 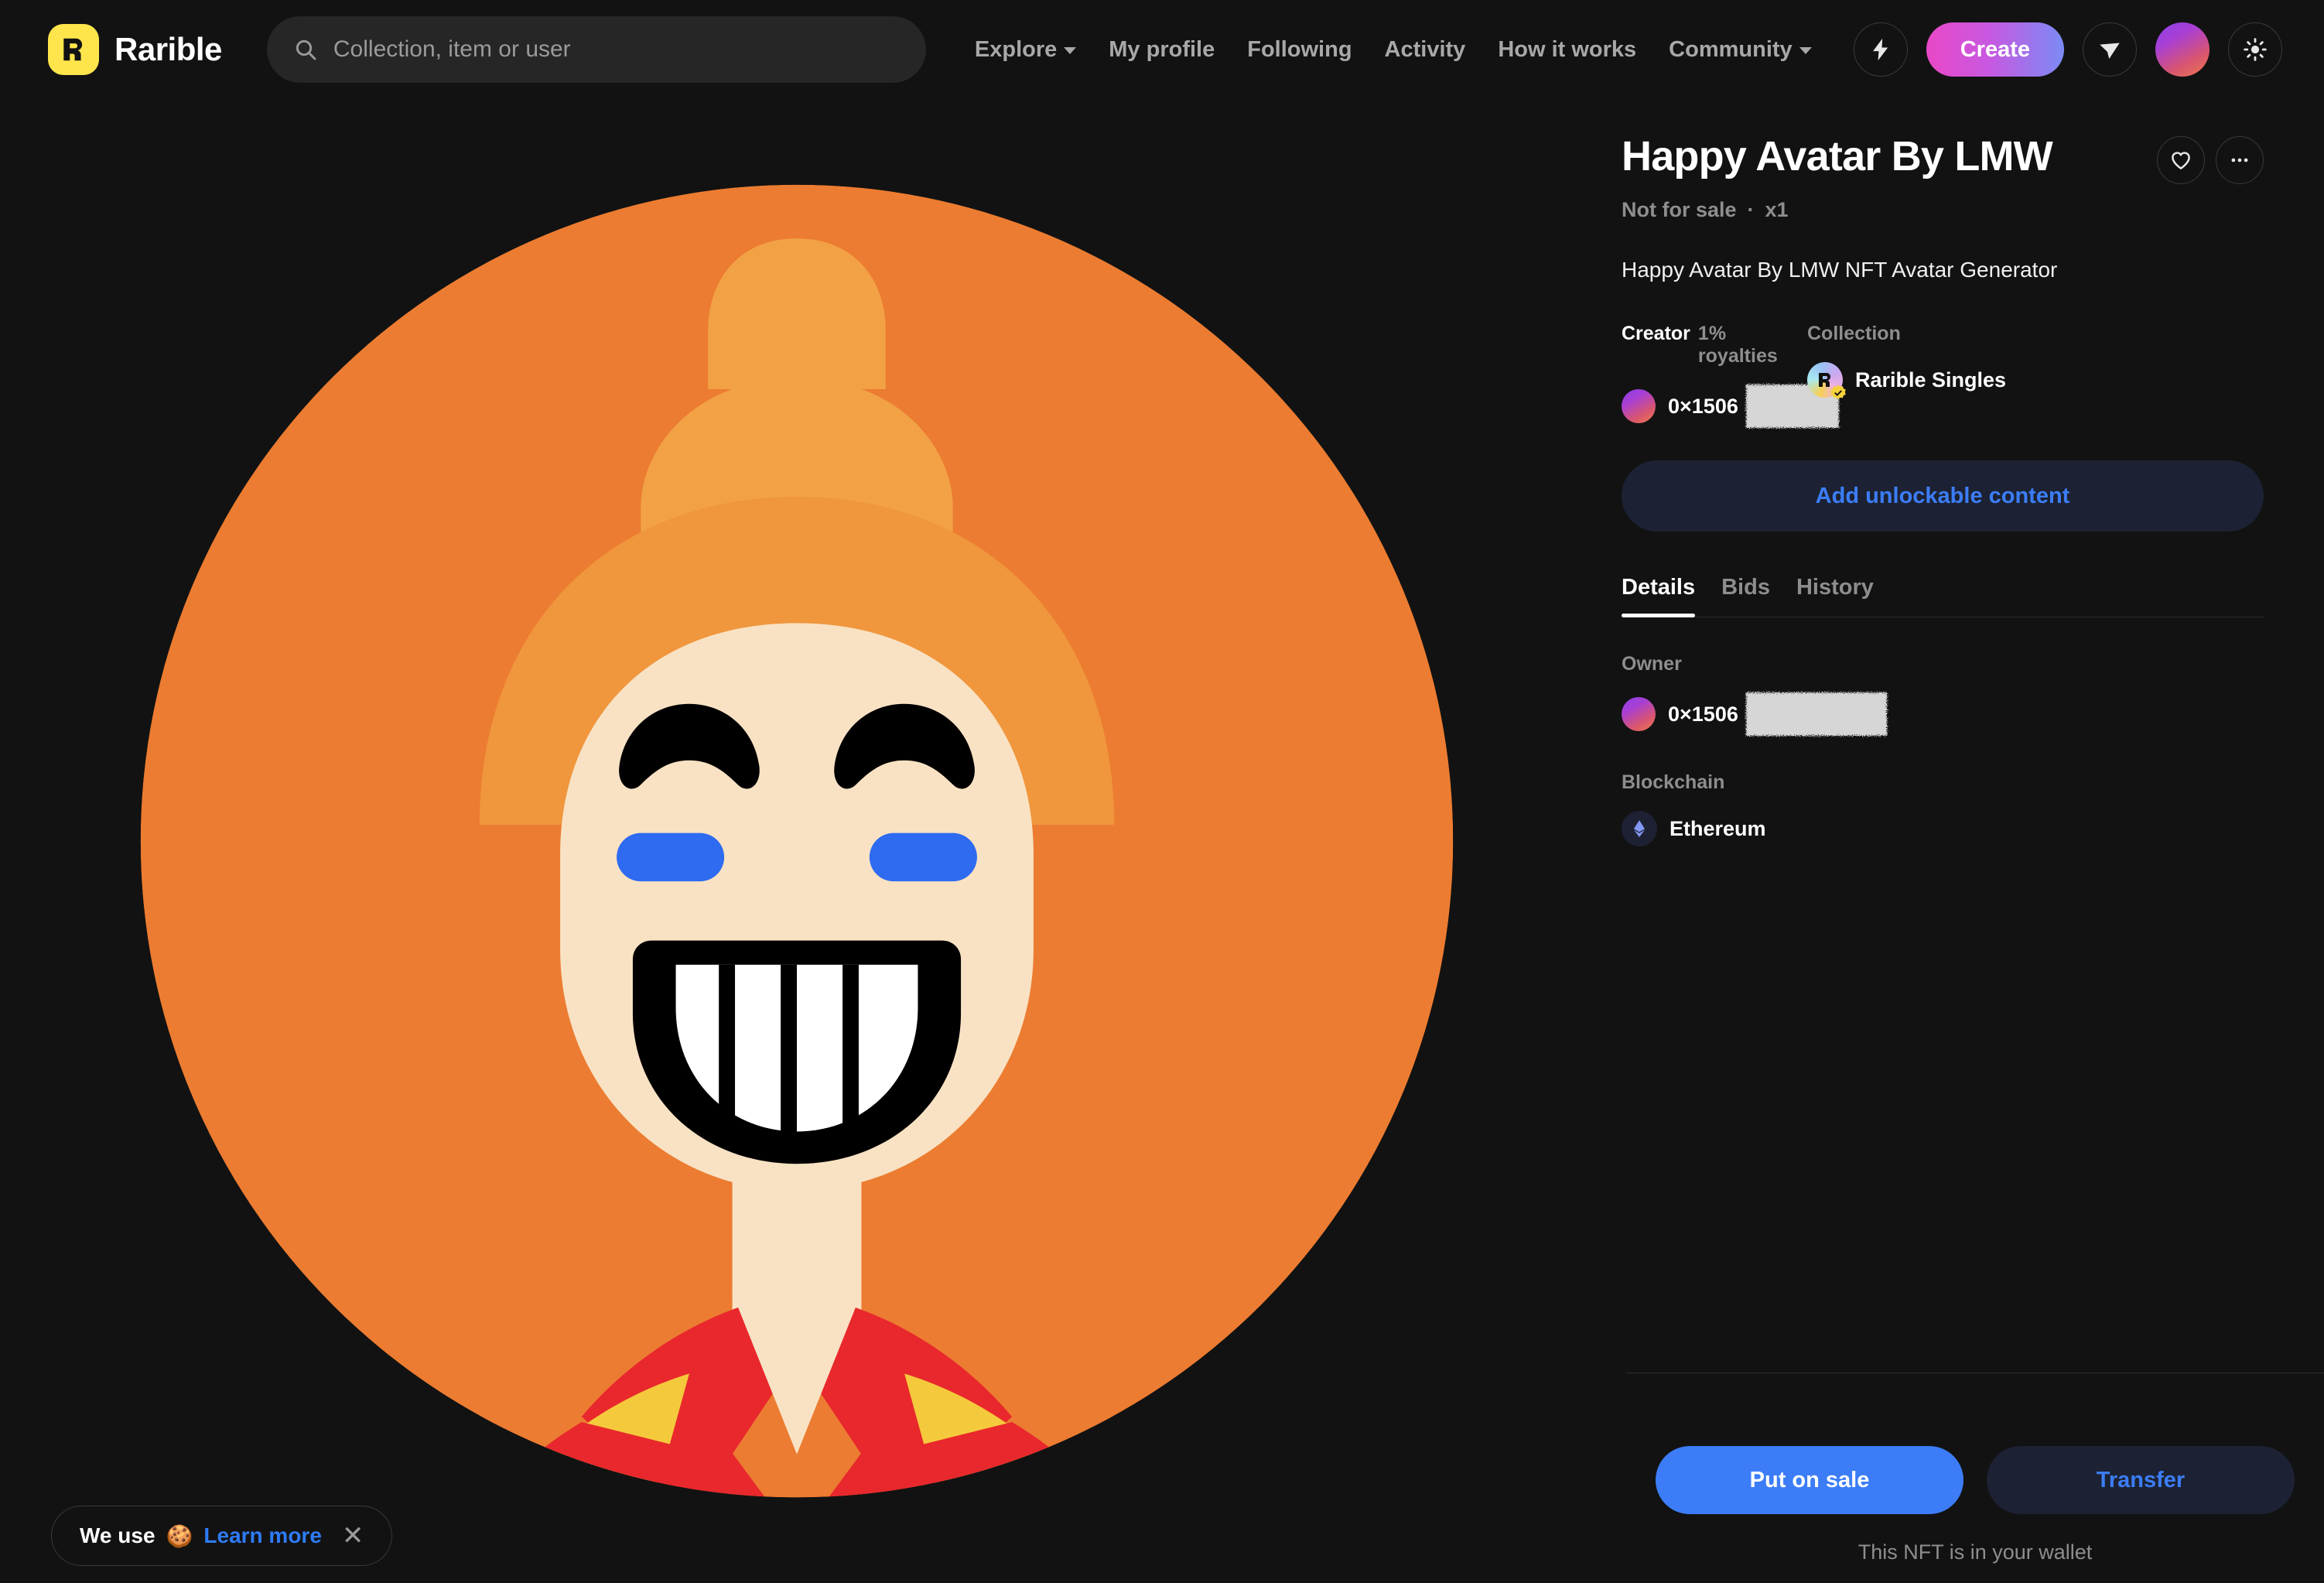 I want to click on blockchain-section: Blockchain Ethereum, so click(x=1943, y=808).